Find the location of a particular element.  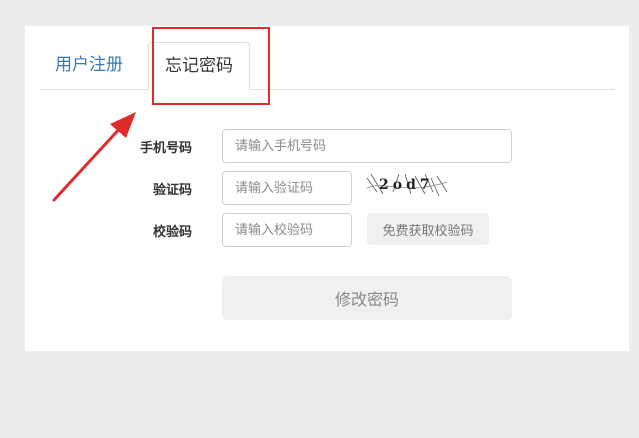

tab-register: 用户注册 is located at coordinates (95, 65).